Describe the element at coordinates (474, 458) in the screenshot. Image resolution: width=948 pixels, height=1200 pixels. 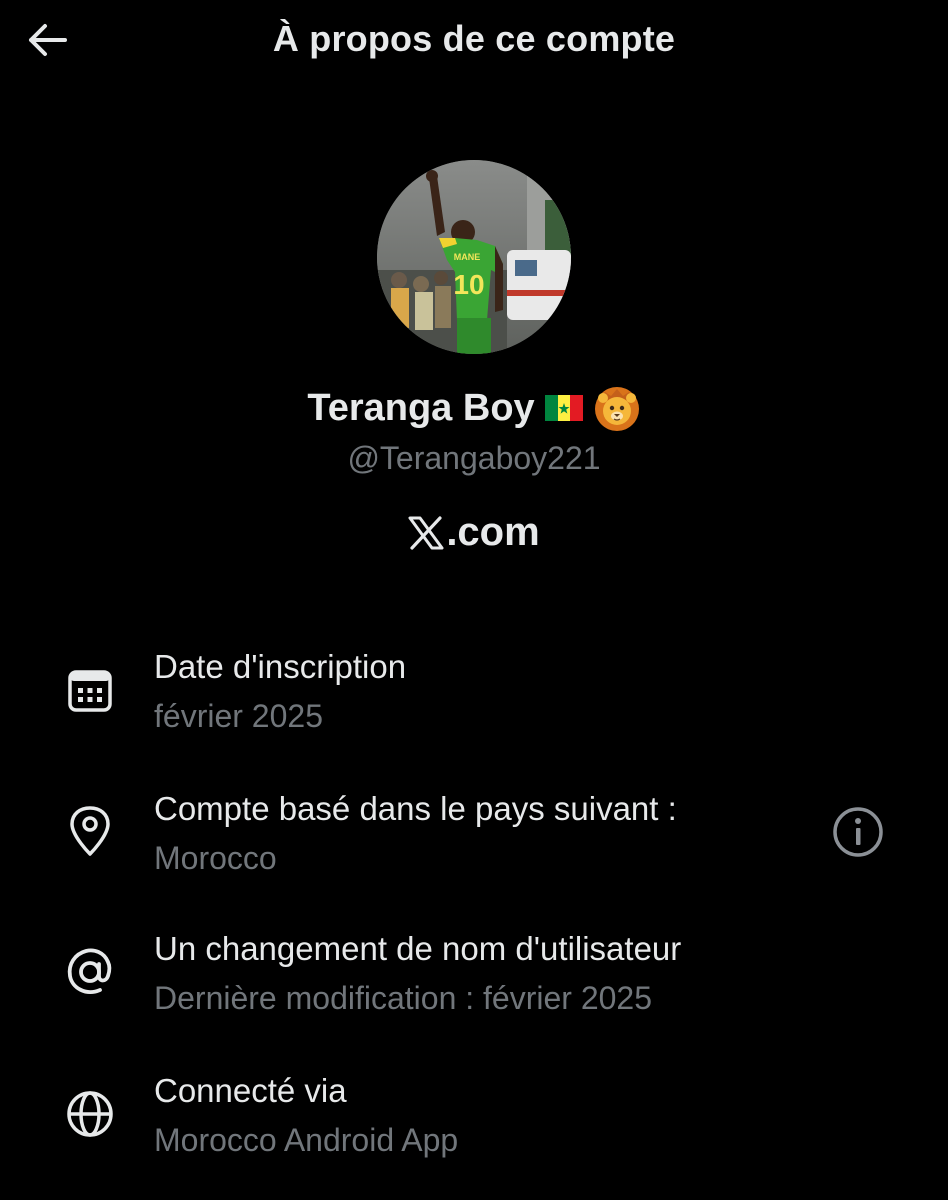
I see `username-handle: @Terangaboy221` at that location.